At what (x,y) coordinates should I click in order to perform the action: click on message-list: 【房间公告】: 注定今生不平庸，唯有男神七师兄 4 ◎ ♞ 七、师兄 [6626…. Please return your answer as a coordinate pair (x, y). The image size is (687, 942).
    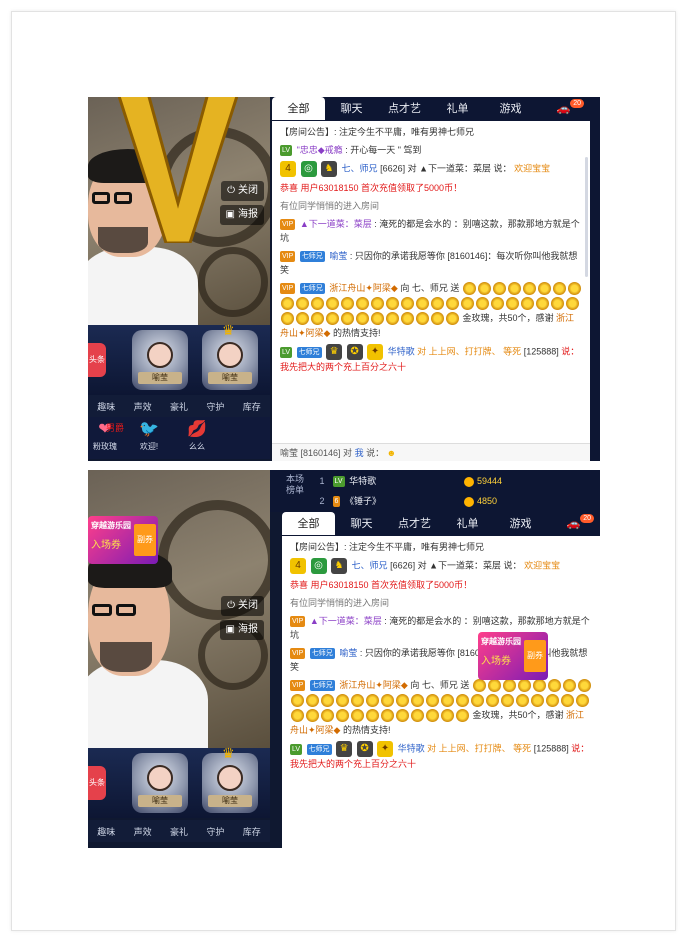
    Looking at the image, I should click on (441, 653).